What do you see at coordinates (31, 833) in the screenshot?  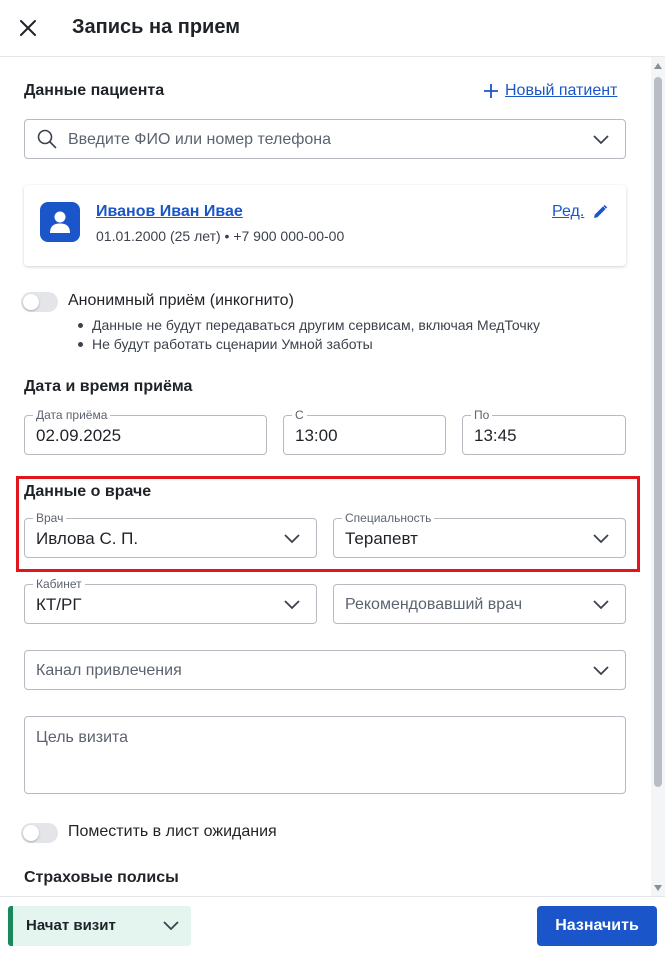 I see `waitlist-toggle-knob` at bounding box center [31, 833].